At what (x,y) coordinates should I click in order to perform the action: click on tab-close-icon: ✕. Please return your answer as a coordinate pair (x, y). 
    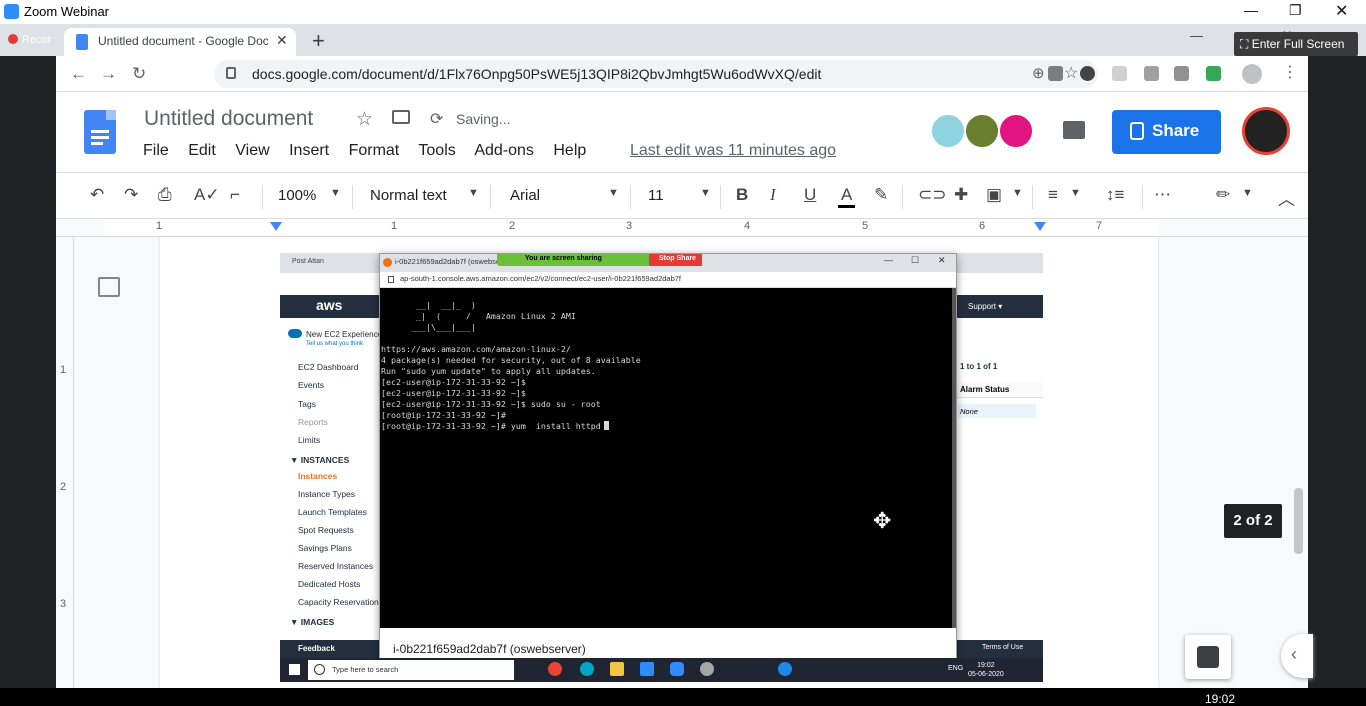
    Looking at the image, I should click on (282, 40).